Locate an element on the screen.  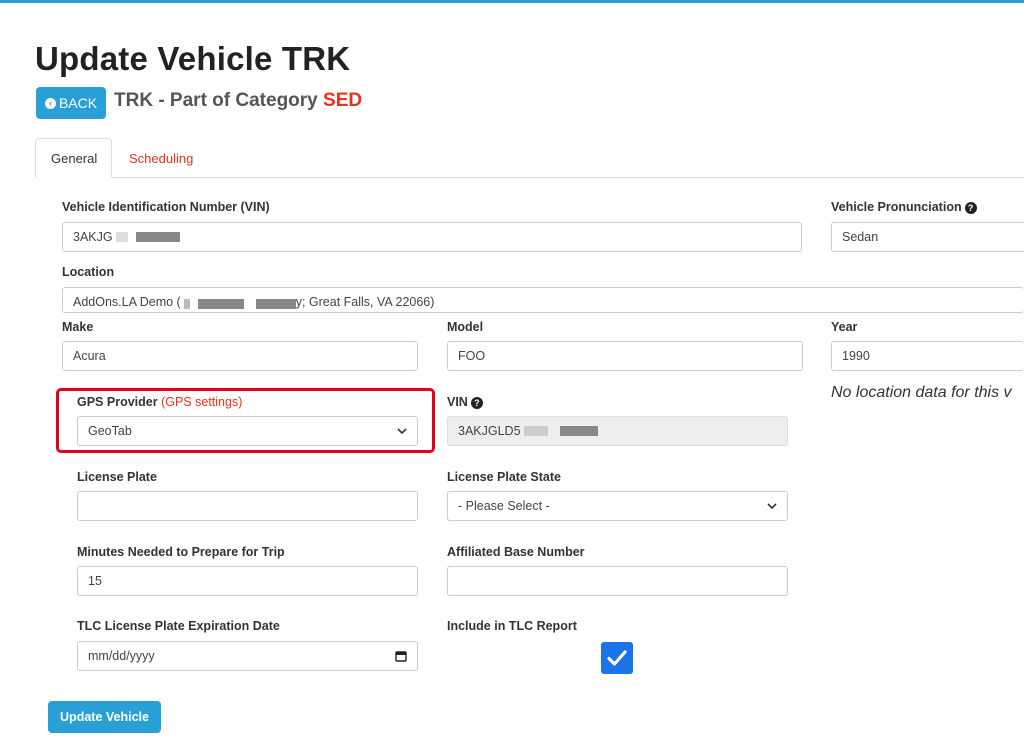
top-accent-bar is located at coordinates (512, 1).